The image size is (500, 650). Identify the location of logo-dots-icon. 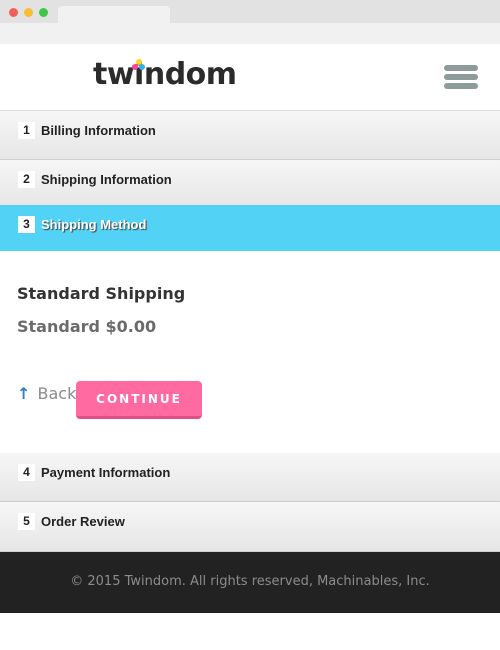
(139, 65).